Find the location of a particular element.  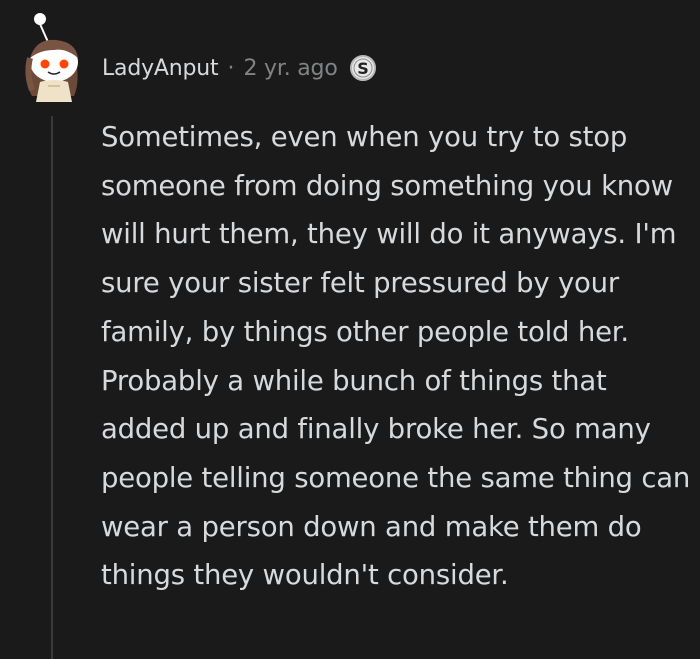

svg-text: S is located at coordinates (363, 68).